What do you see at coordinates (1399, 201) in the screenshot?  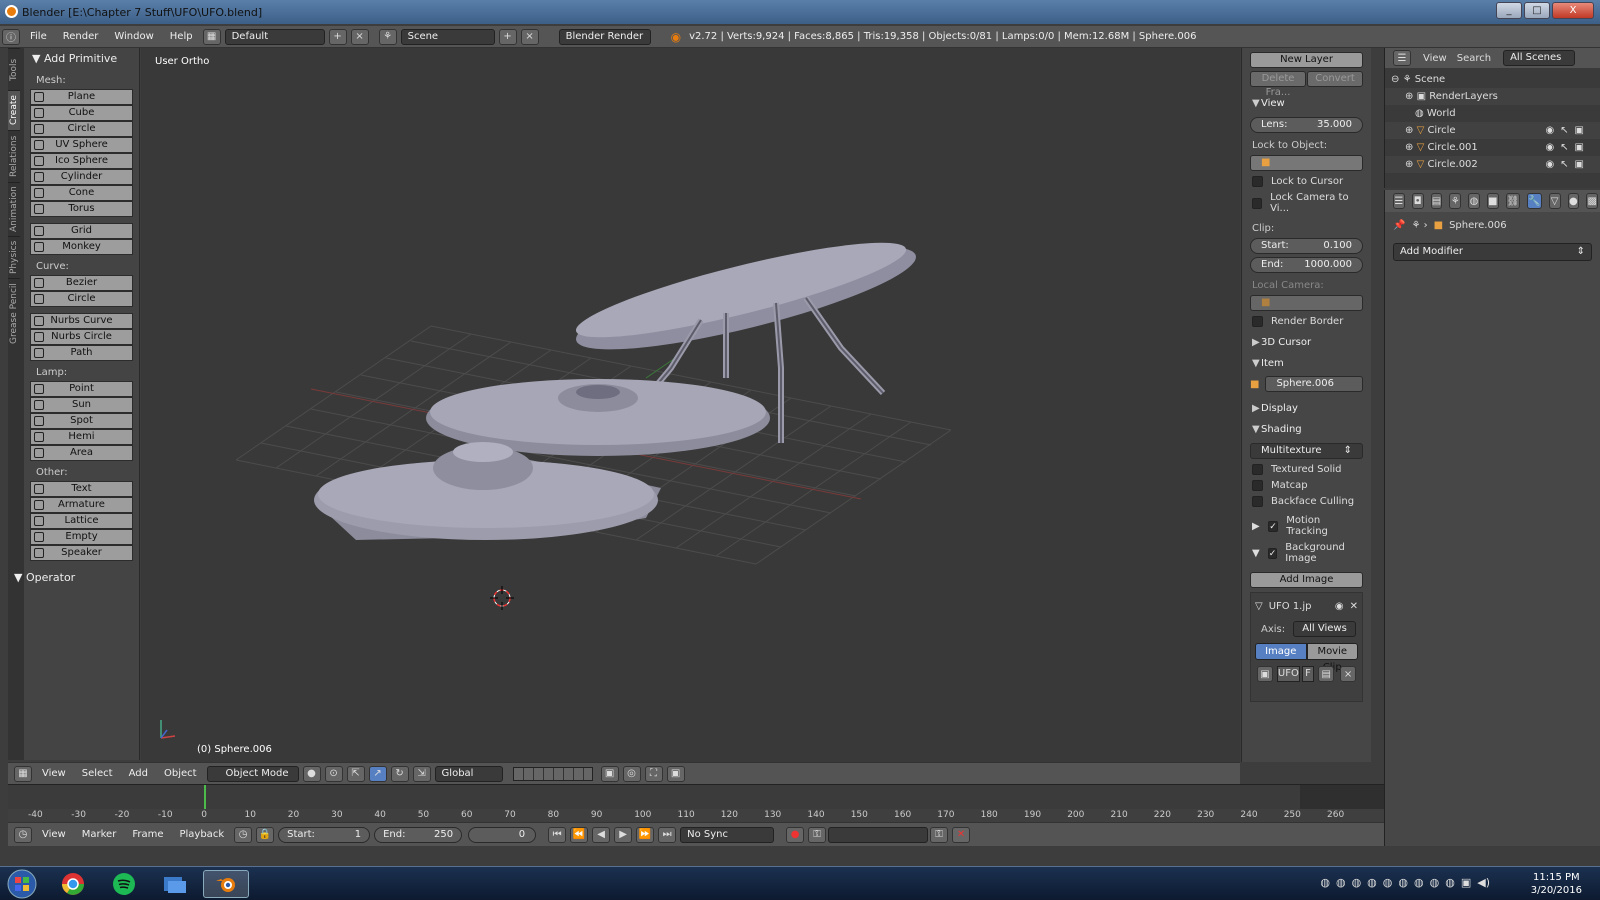 I see `properties-editor-icon: ☰` at bounding box center [1399, 201].